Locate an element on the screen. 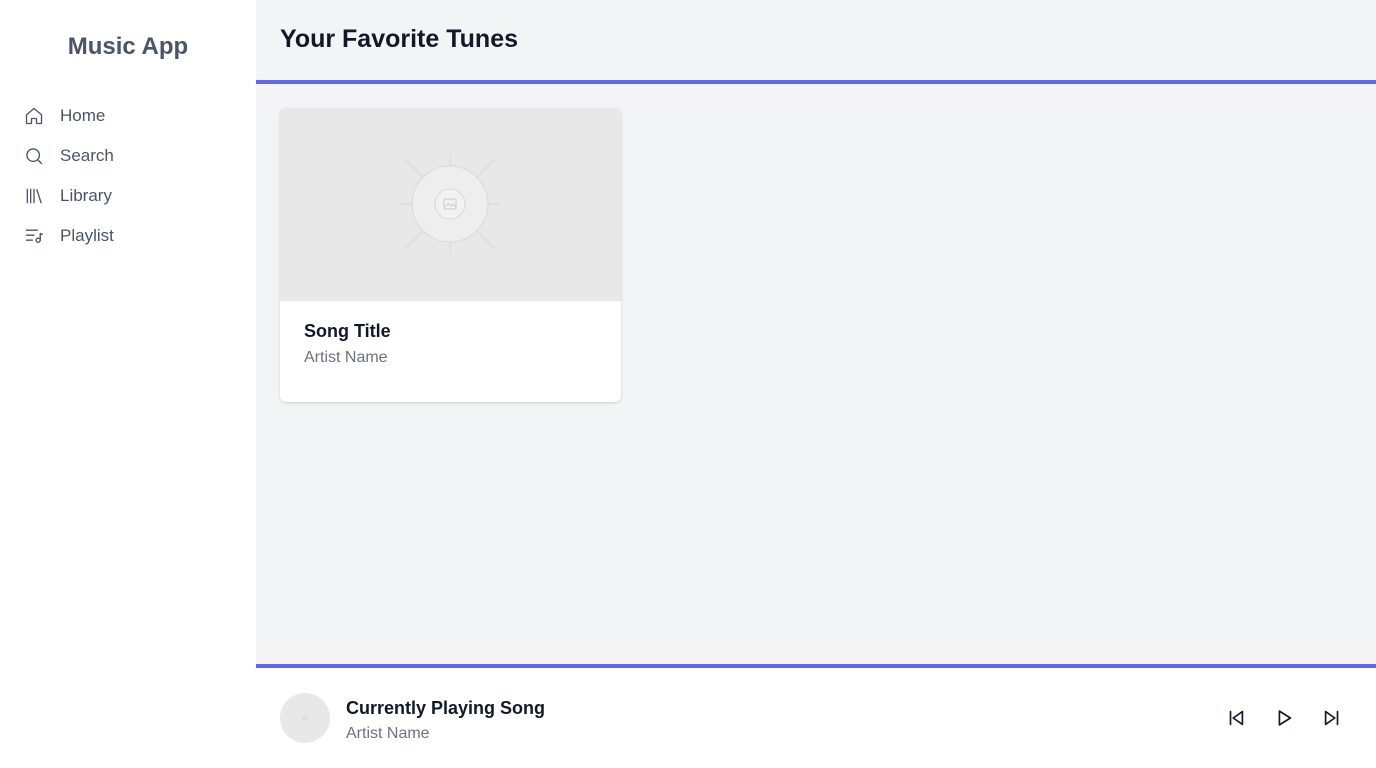  card-body: Song Title Artist Name is located at coordinates (450, 344).